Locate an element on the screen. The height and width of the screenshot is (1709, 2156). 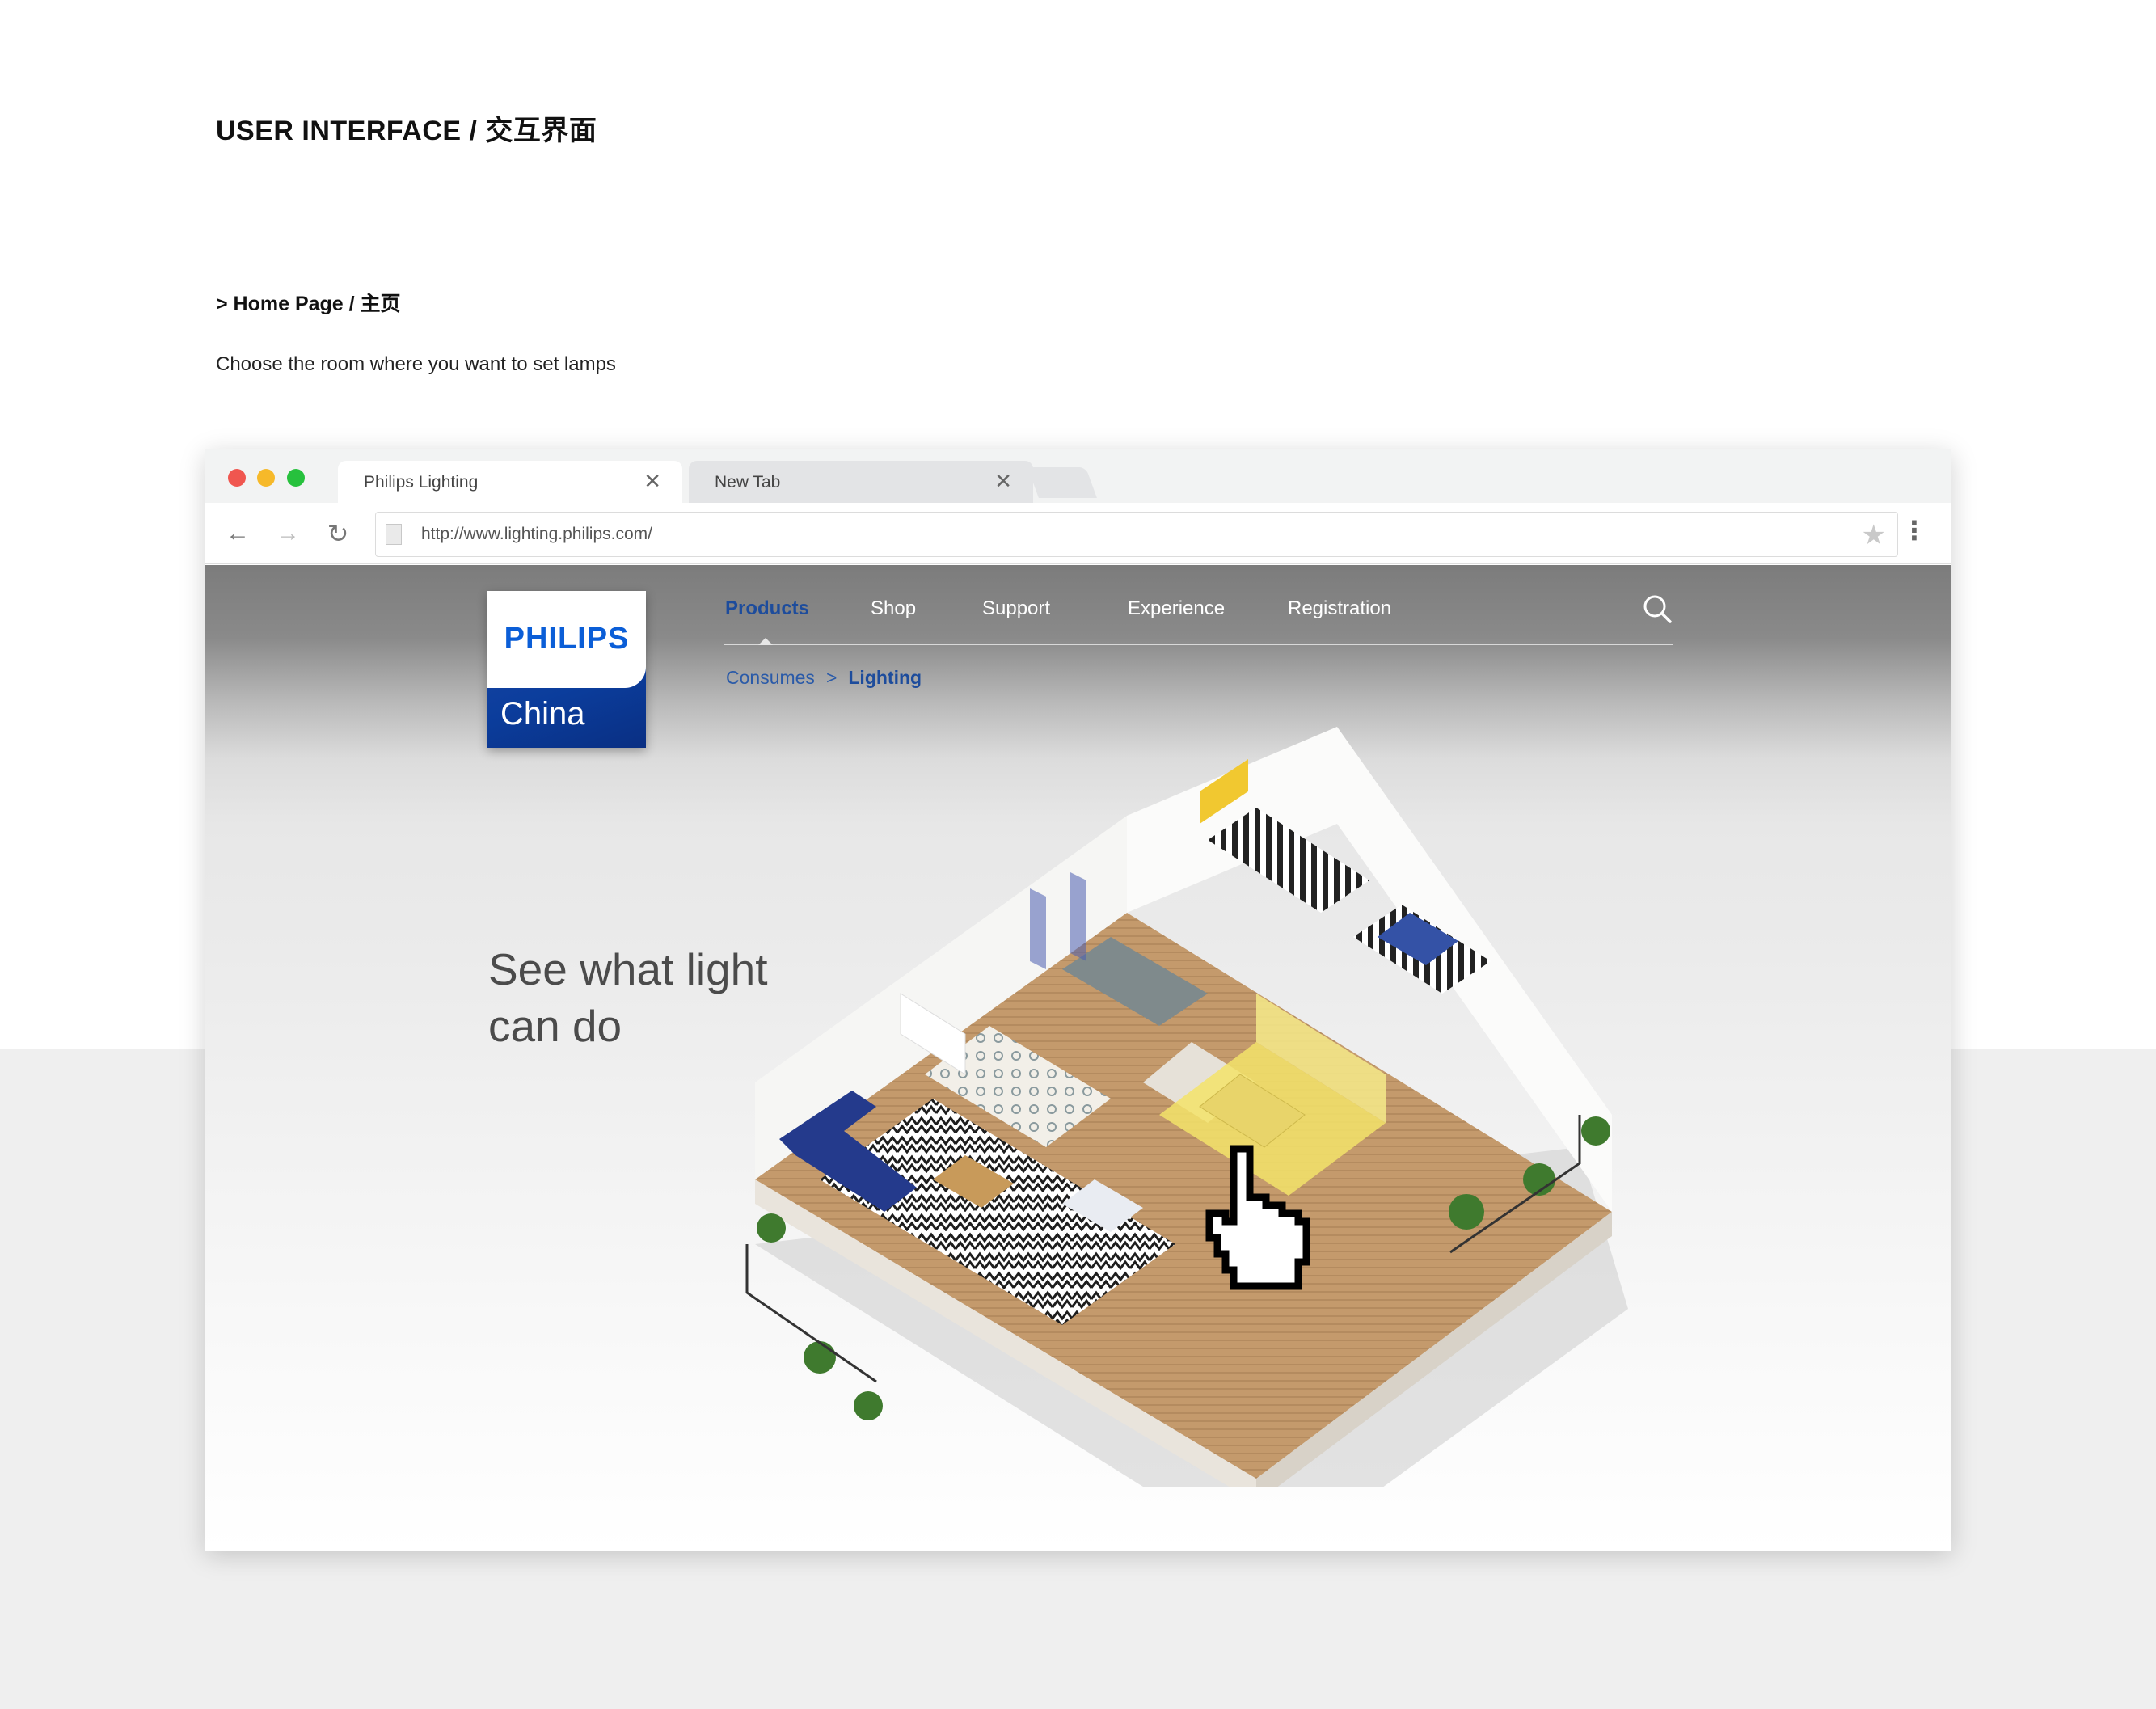
breadcrumb-current-lighting: Lighting is located at coordinates (885, 677).